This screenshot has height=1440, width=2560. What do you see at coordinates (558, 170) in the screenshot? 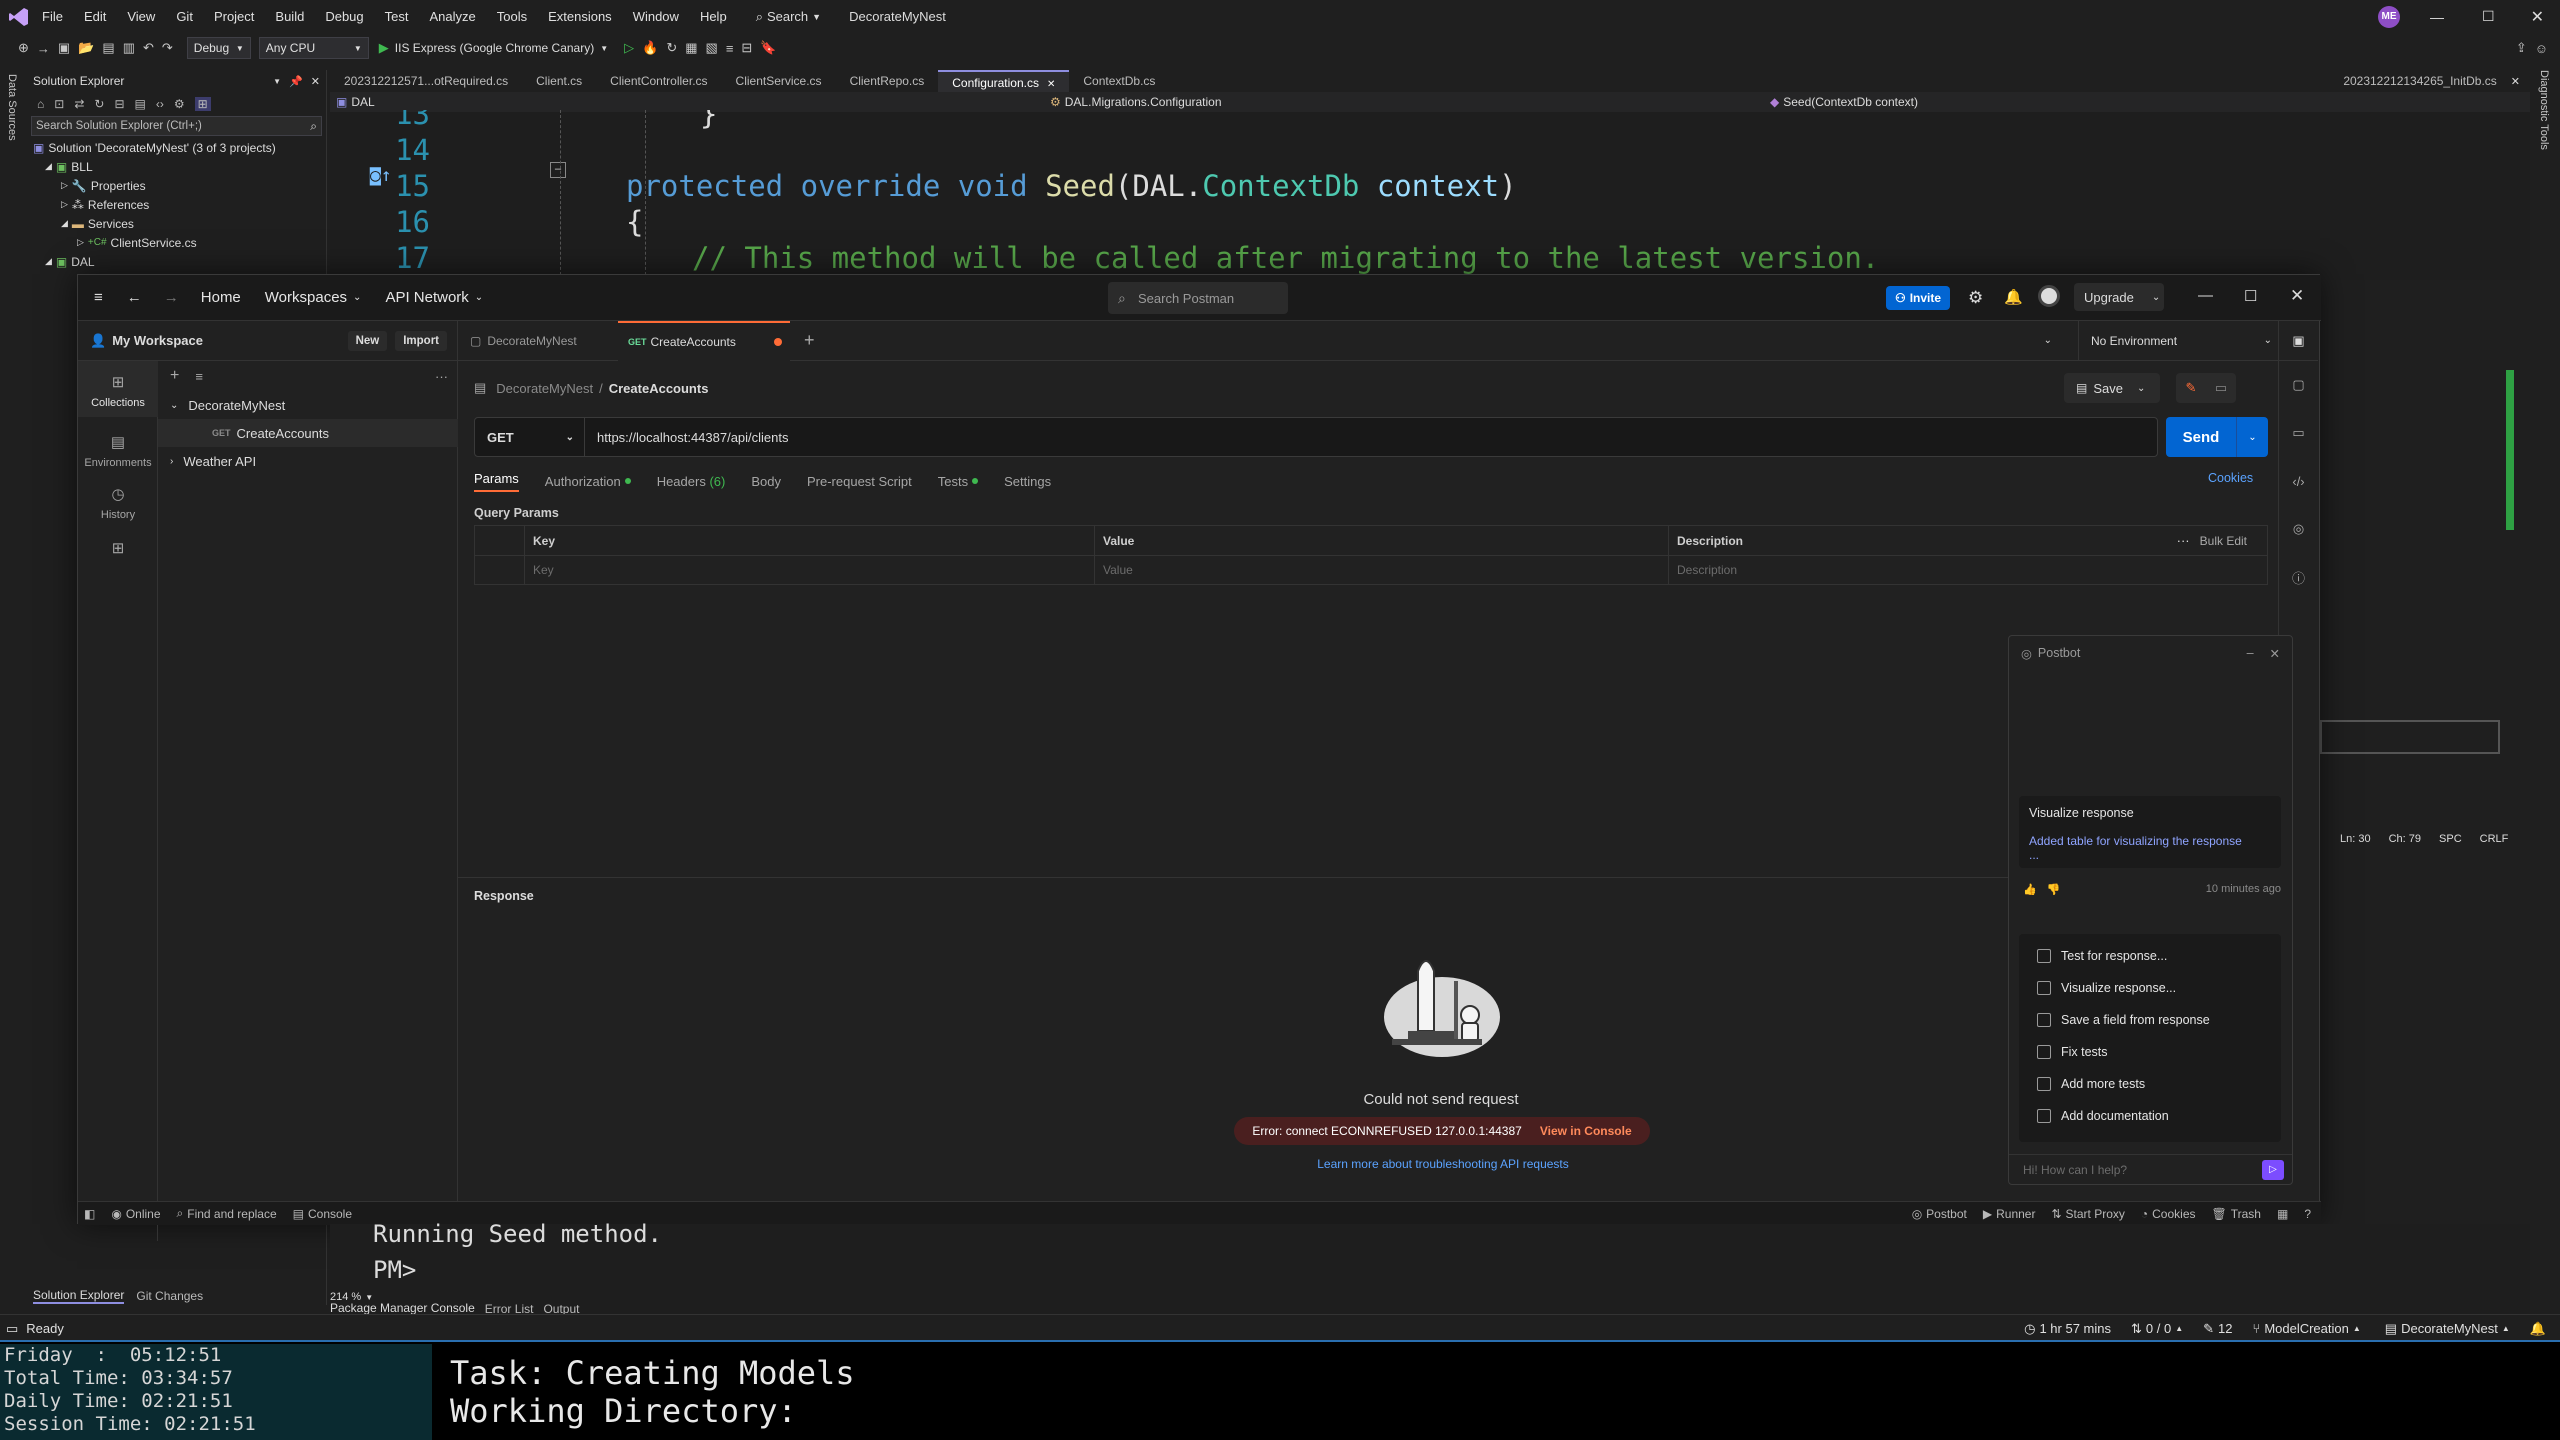
I see `collapse-code-icon: −` at bounding box center [558, 170].